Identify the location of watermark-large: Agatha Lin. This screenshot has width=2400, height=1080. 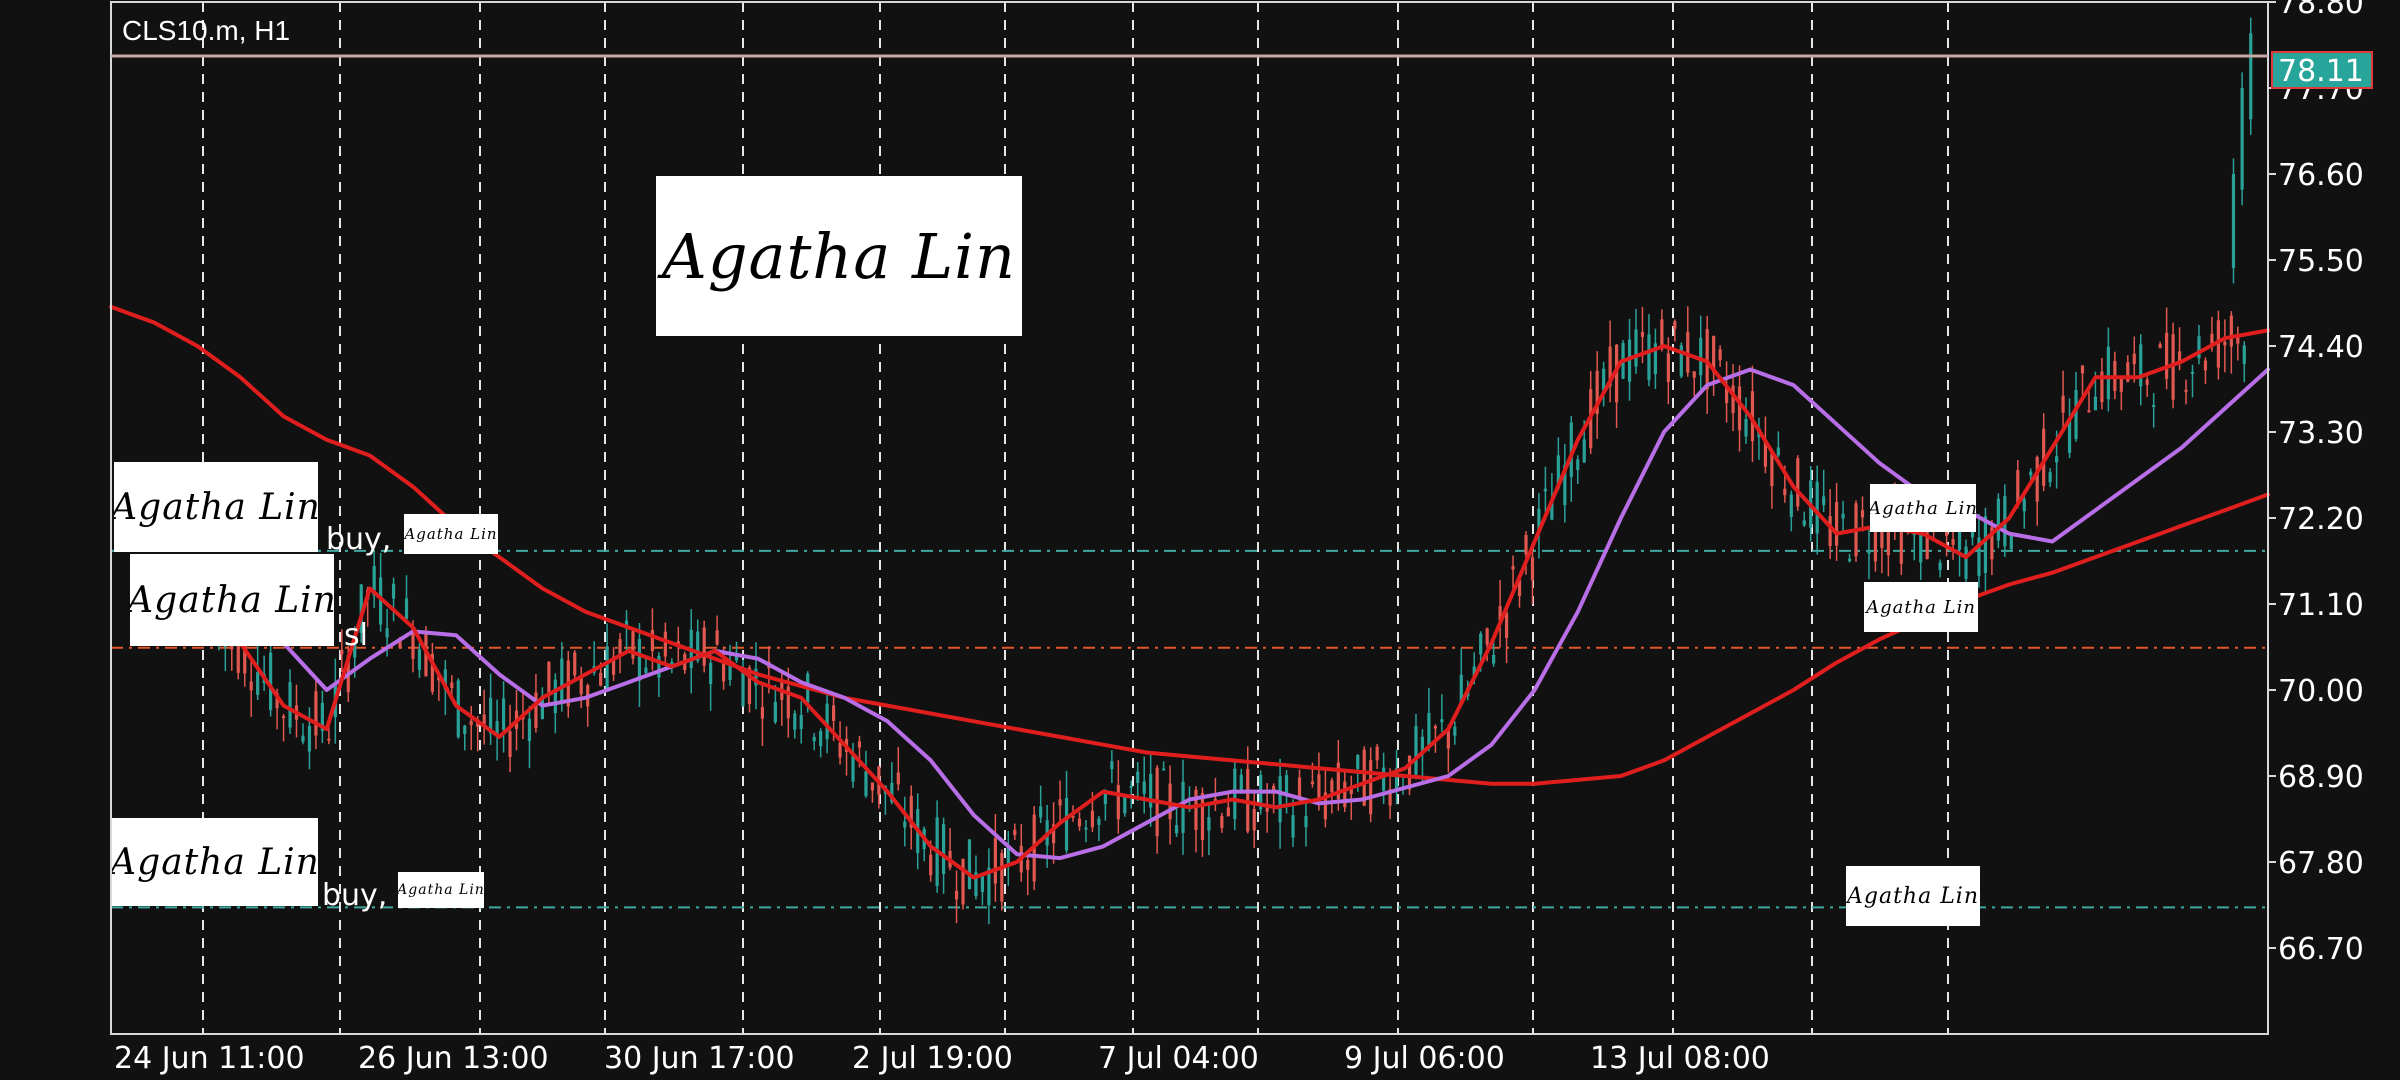
(839, 256).